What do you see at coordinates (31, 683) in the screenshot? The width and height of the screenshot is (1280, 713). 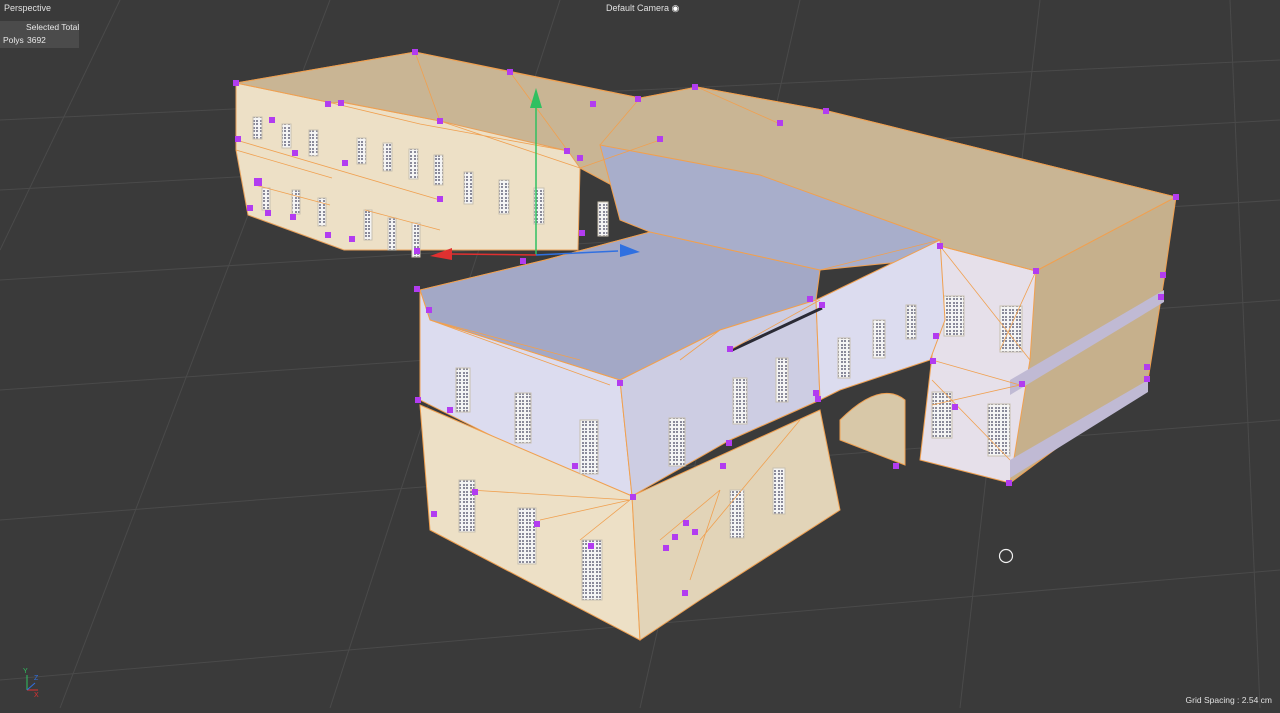 I see `world-axis-indicator: Y Z X` at bounding box center [31, 683].